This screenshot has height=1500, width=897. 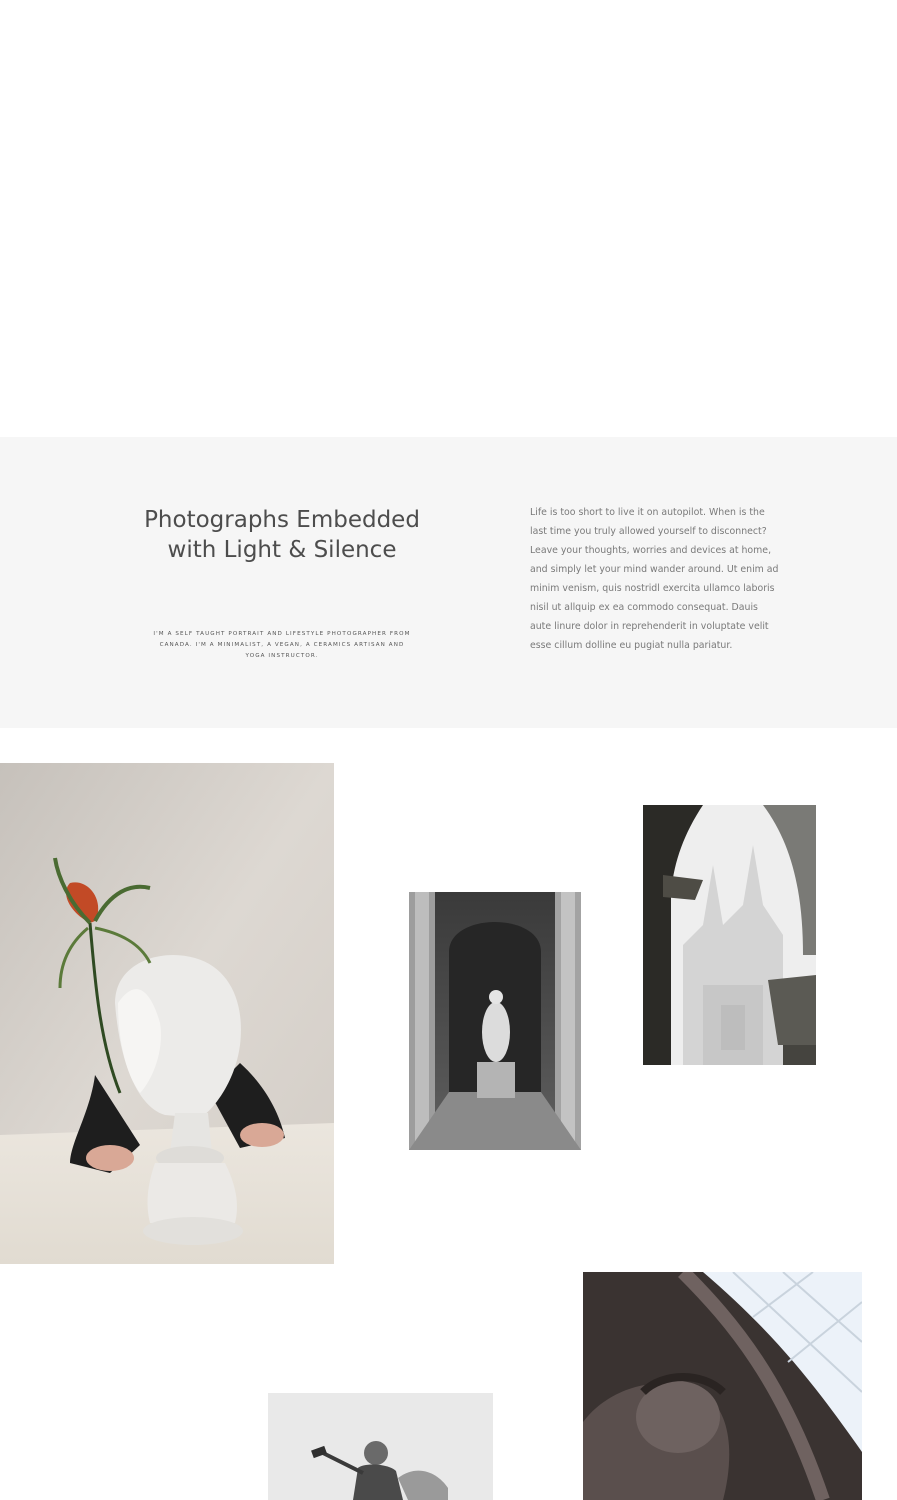 I want to click on statue-in-archway-image, so click(x=495, y=1021).